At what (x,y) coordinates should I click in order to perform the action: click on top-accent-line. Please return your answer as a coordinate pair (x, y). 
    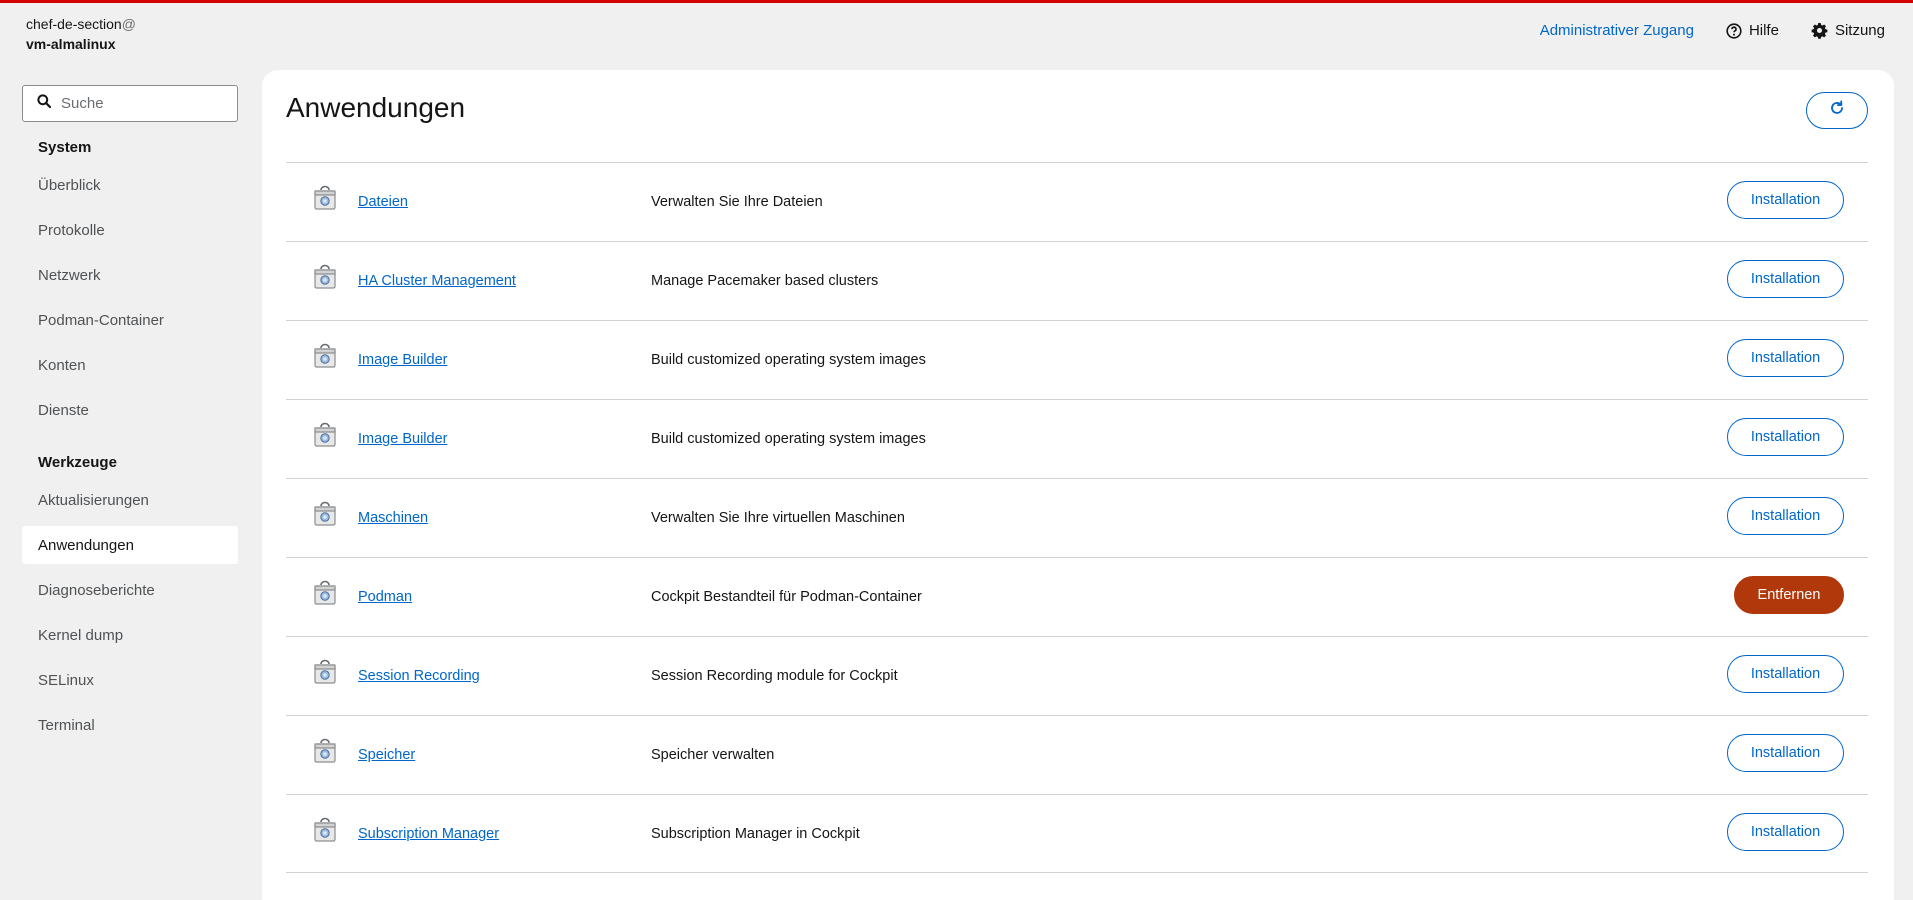
    Looking at the image, I should click on (956, 1).